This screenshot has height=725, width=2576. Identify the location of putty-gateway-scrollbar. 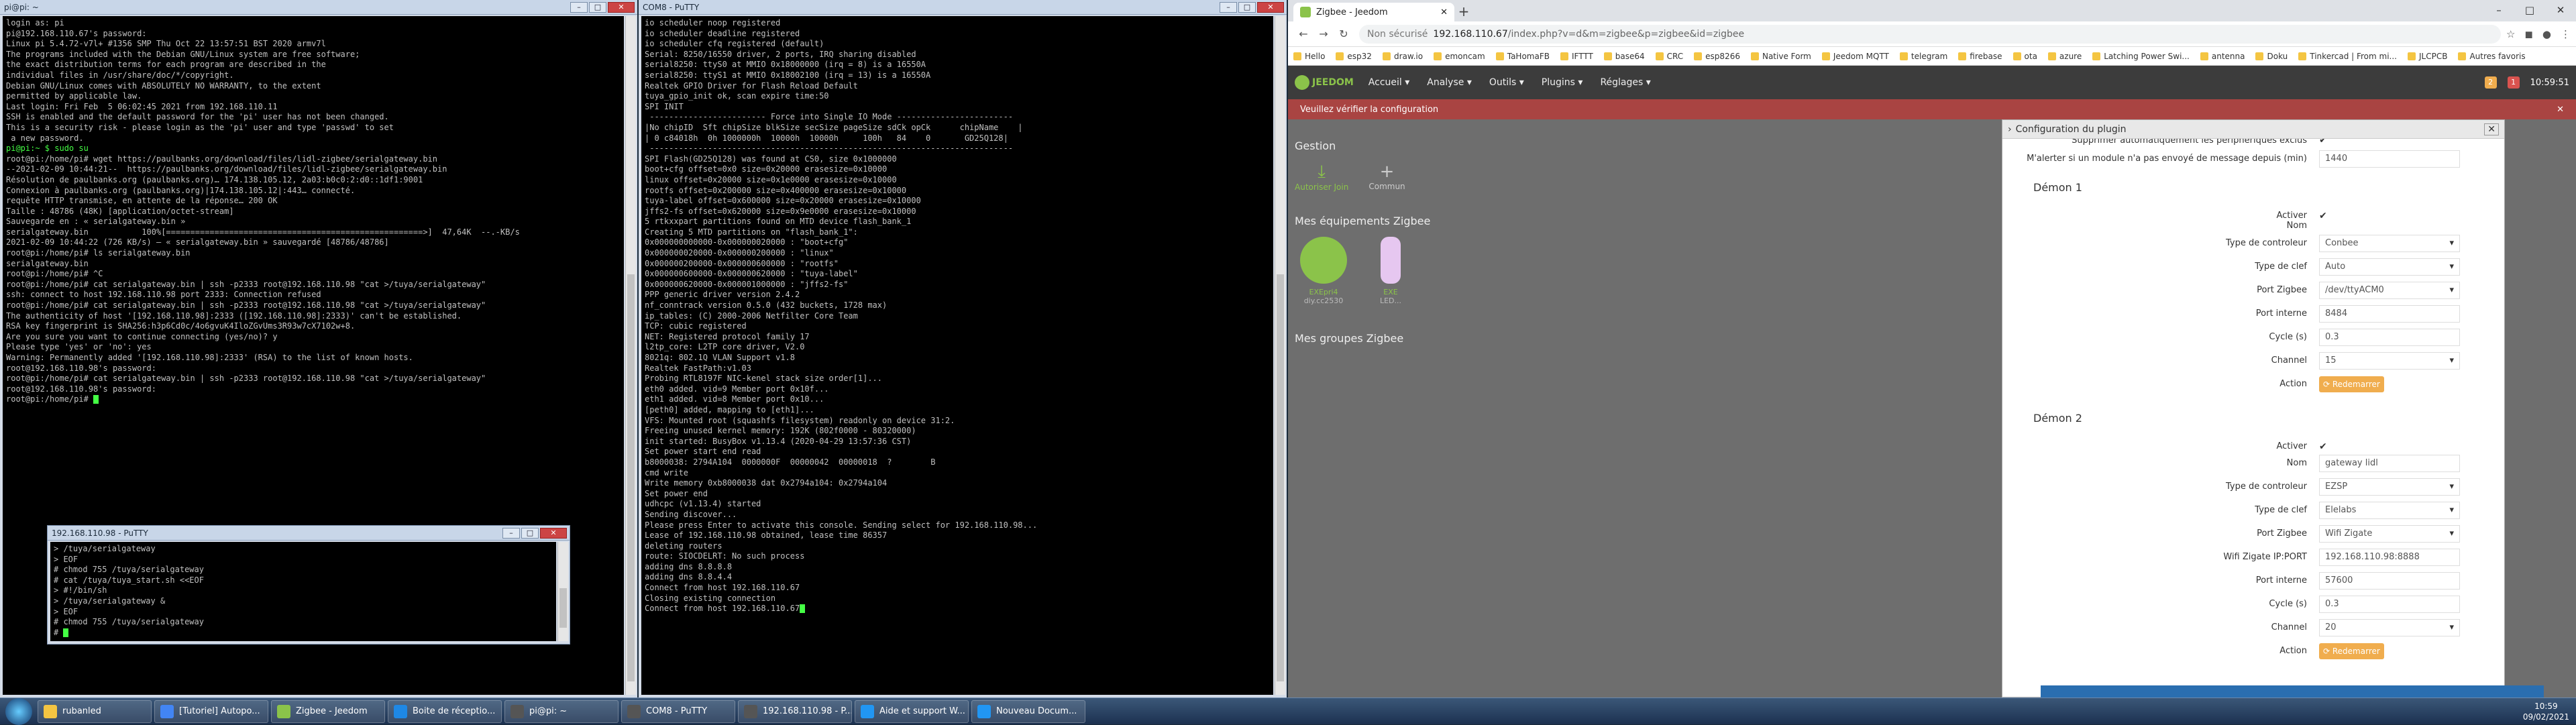
(562, 591).